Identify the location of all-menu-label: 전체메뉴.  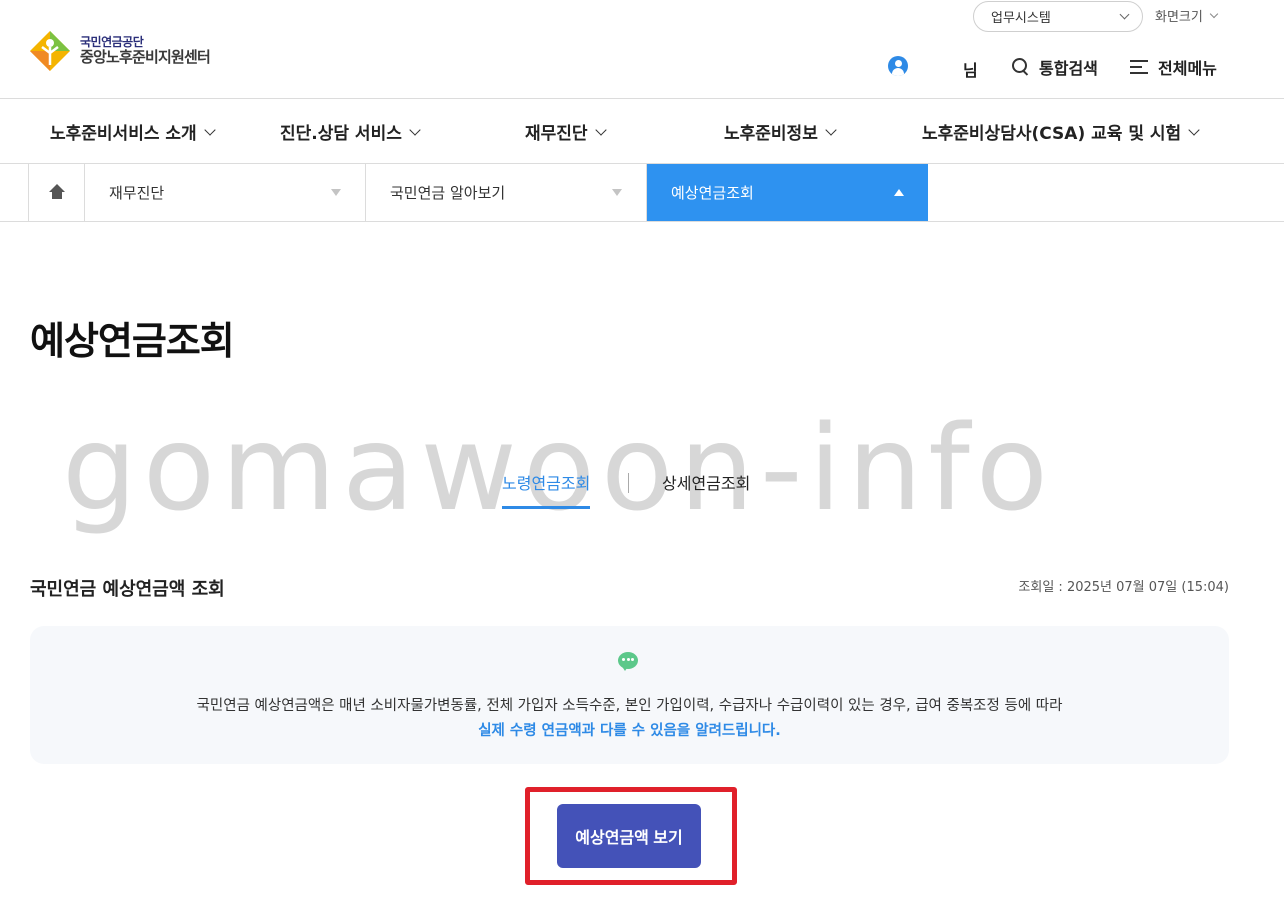
(1187, 68).